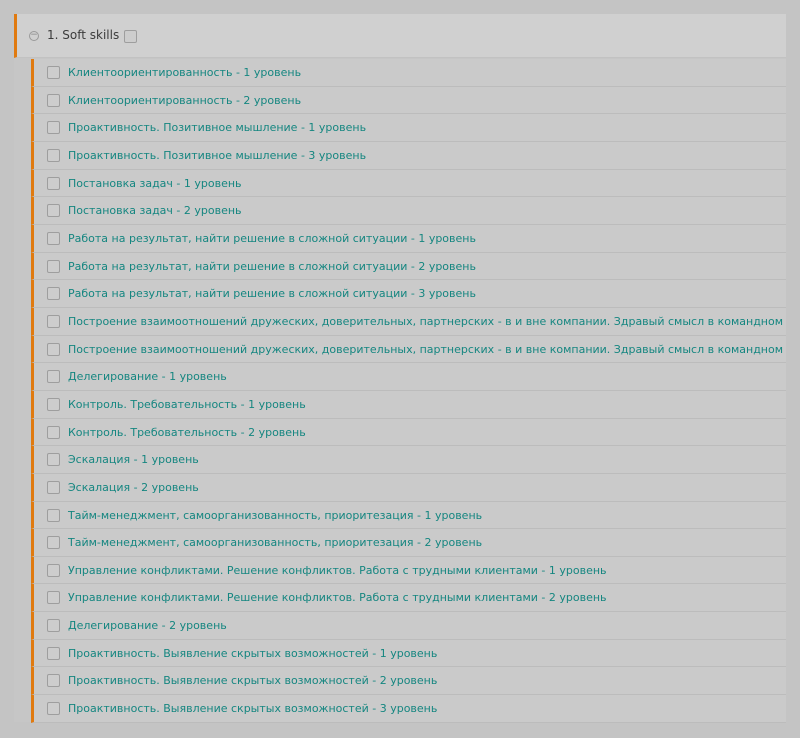 The width and height of the screenshot is (800, 738). What do you see at coordinates (408, 73) in the screenshot?
I see `list-item: Клиентоориентированность - 1 уровень` at bounding box center [408, 73].